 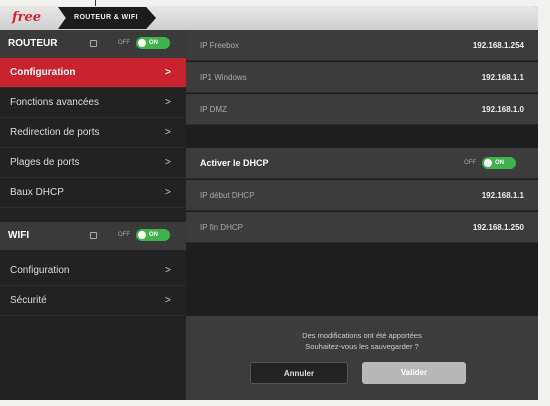 I want to click on row-label: IP début DHCP, so click(x=227, y=195).